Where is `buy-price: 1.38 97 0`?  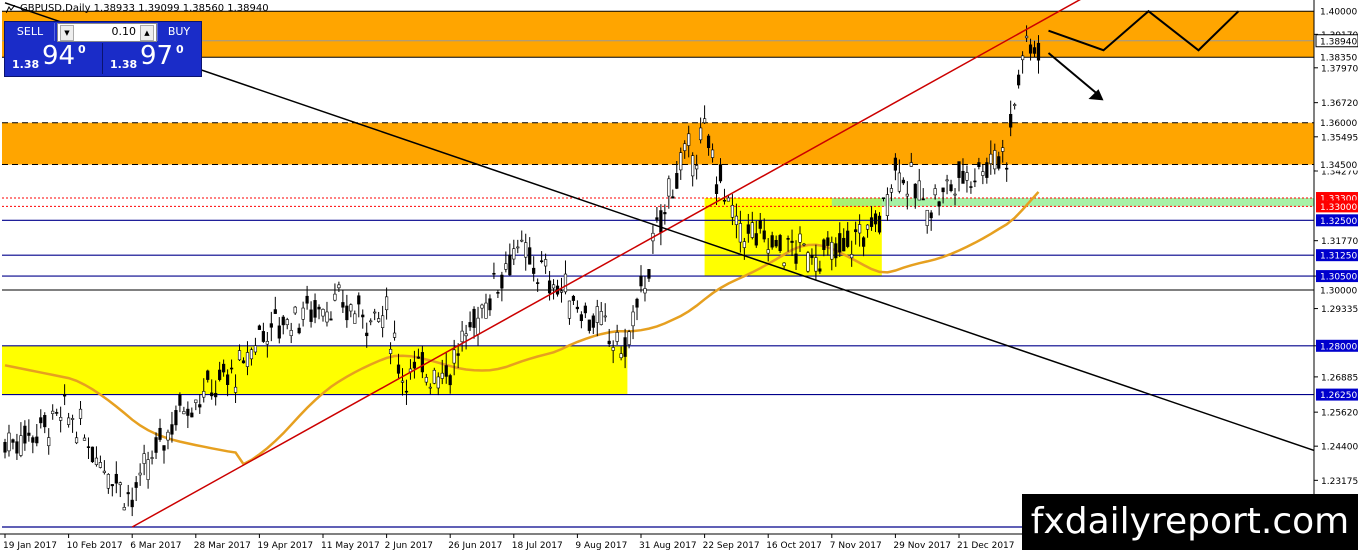
buy-price: 1.38 97 0 is located at coordinates (151, 57).